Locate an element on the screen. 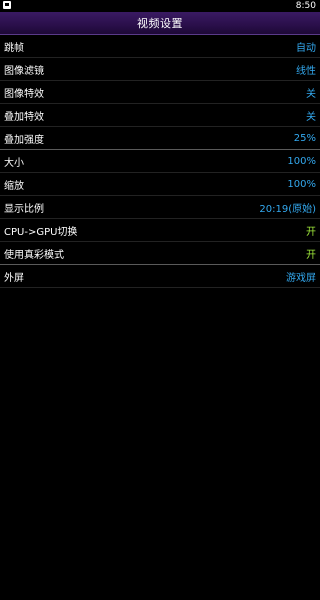 Image resolution: width=320 pixels, height=600 pixels. setting-row-external-screen: 外屏 游戏屏 is located at coordinates (160, 276).